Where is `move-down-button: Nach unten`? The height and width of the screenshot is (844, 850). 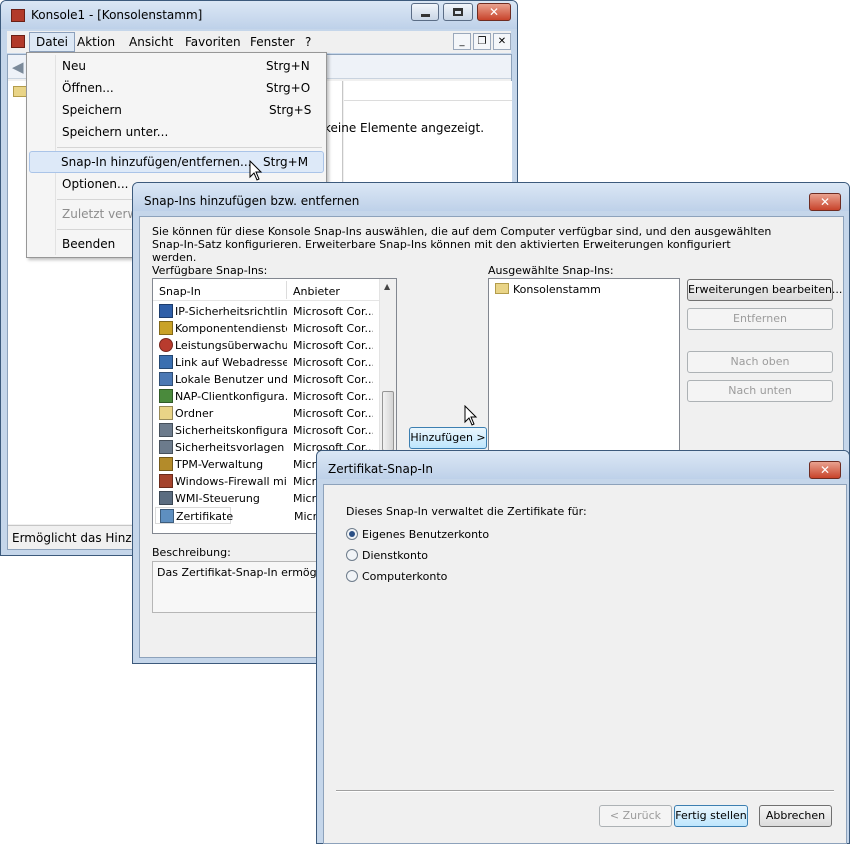
move-down-button: Nach unten is located at coordinates (760, 391).